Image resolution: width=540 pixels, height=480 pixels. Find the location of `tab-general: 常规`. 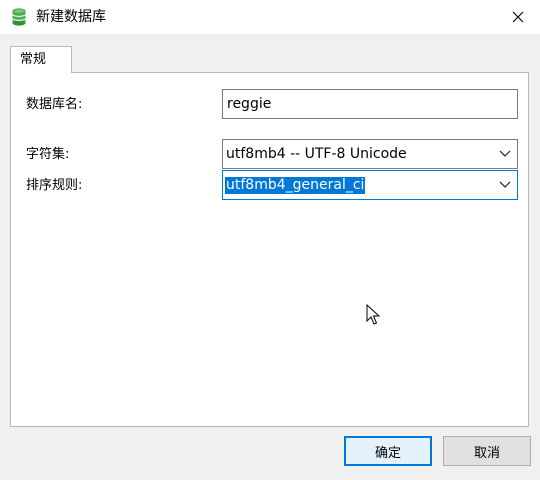

tab-general: 常规 is located at coordinates (41, 59).